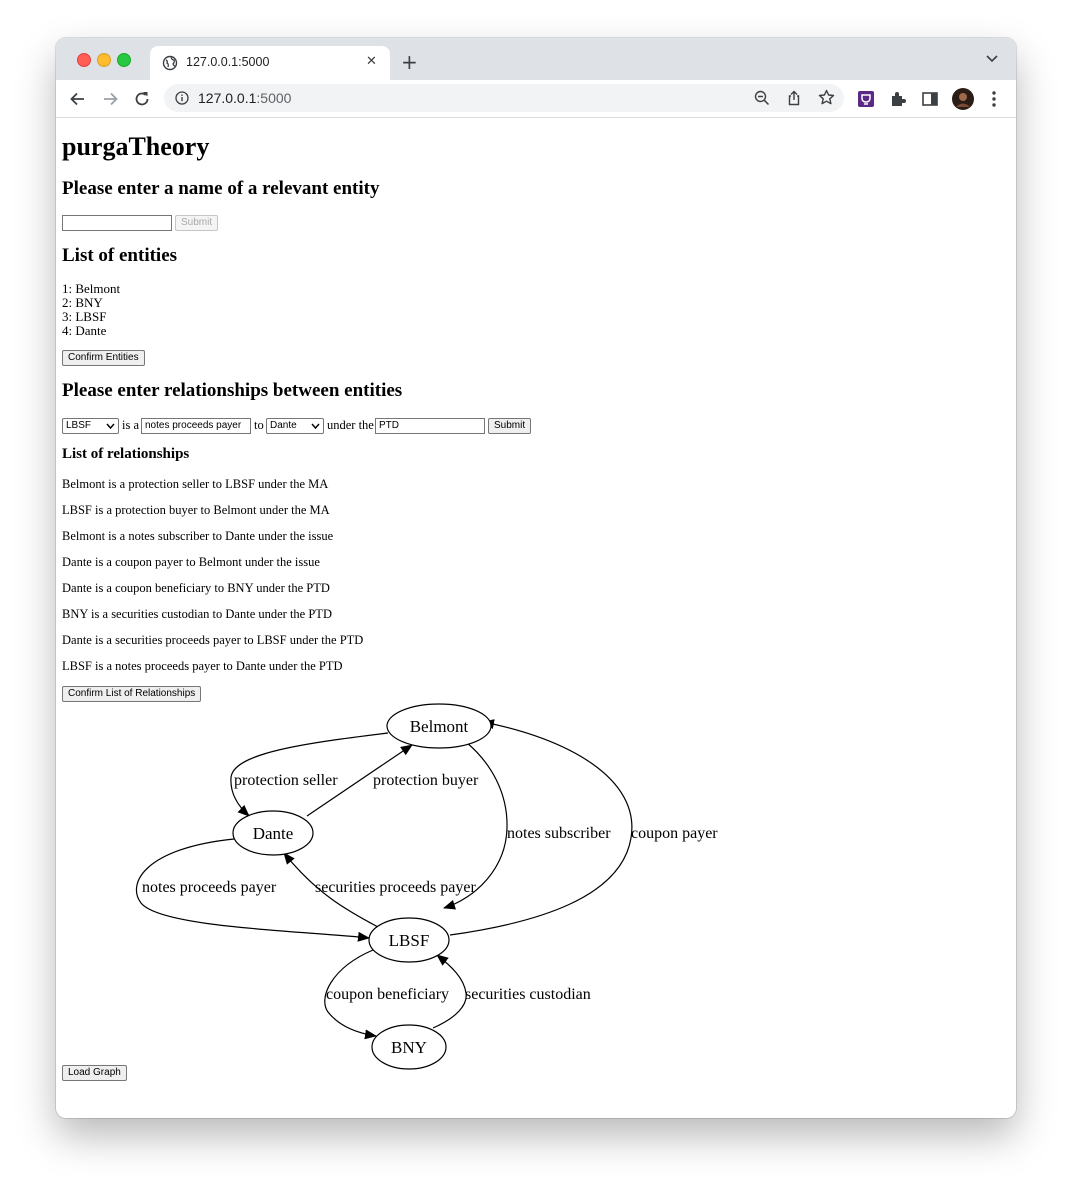  What do you see at coordinates (826, 97) in the screenshot?
I see `bookmark-star-icon` at bounding box center [826, 97].